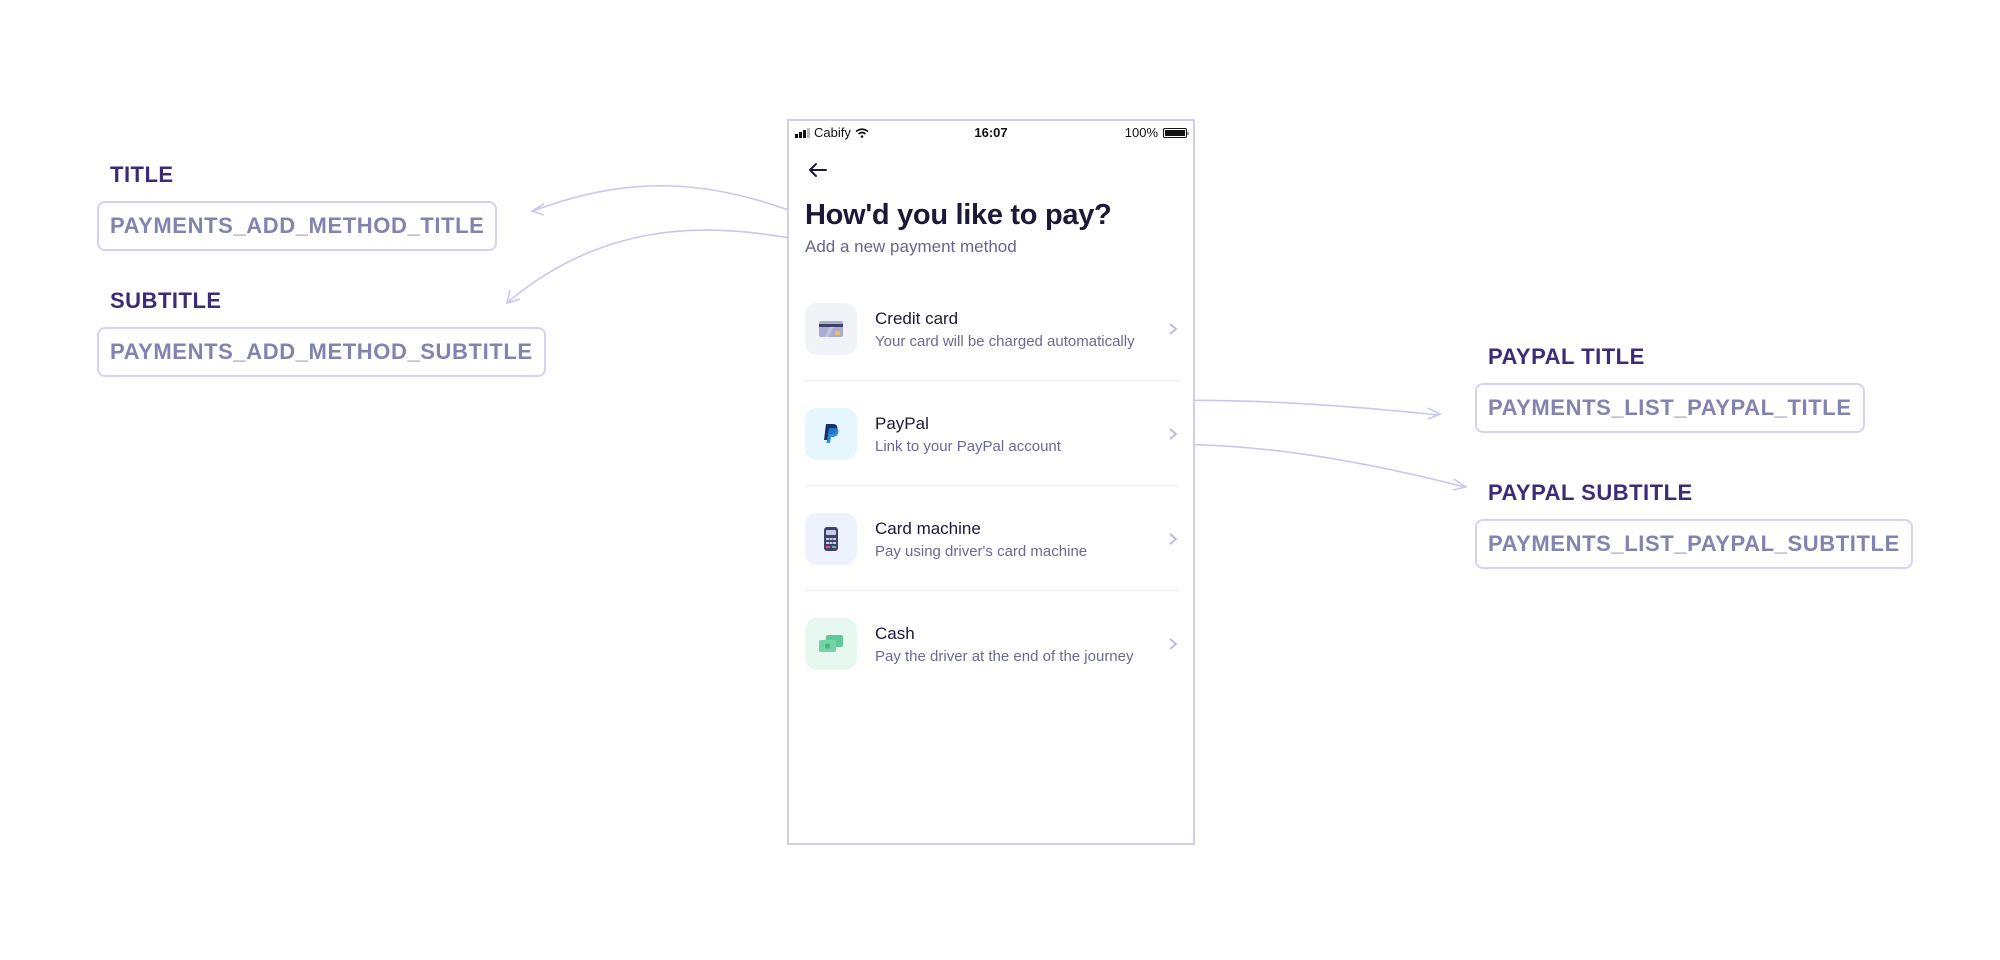 Image resolution: width=2000 pixels, height=960 pixels. I want to click on title-key-box: PAYMENTS_ADD_METHOD_TITLE, so click(297, 226).